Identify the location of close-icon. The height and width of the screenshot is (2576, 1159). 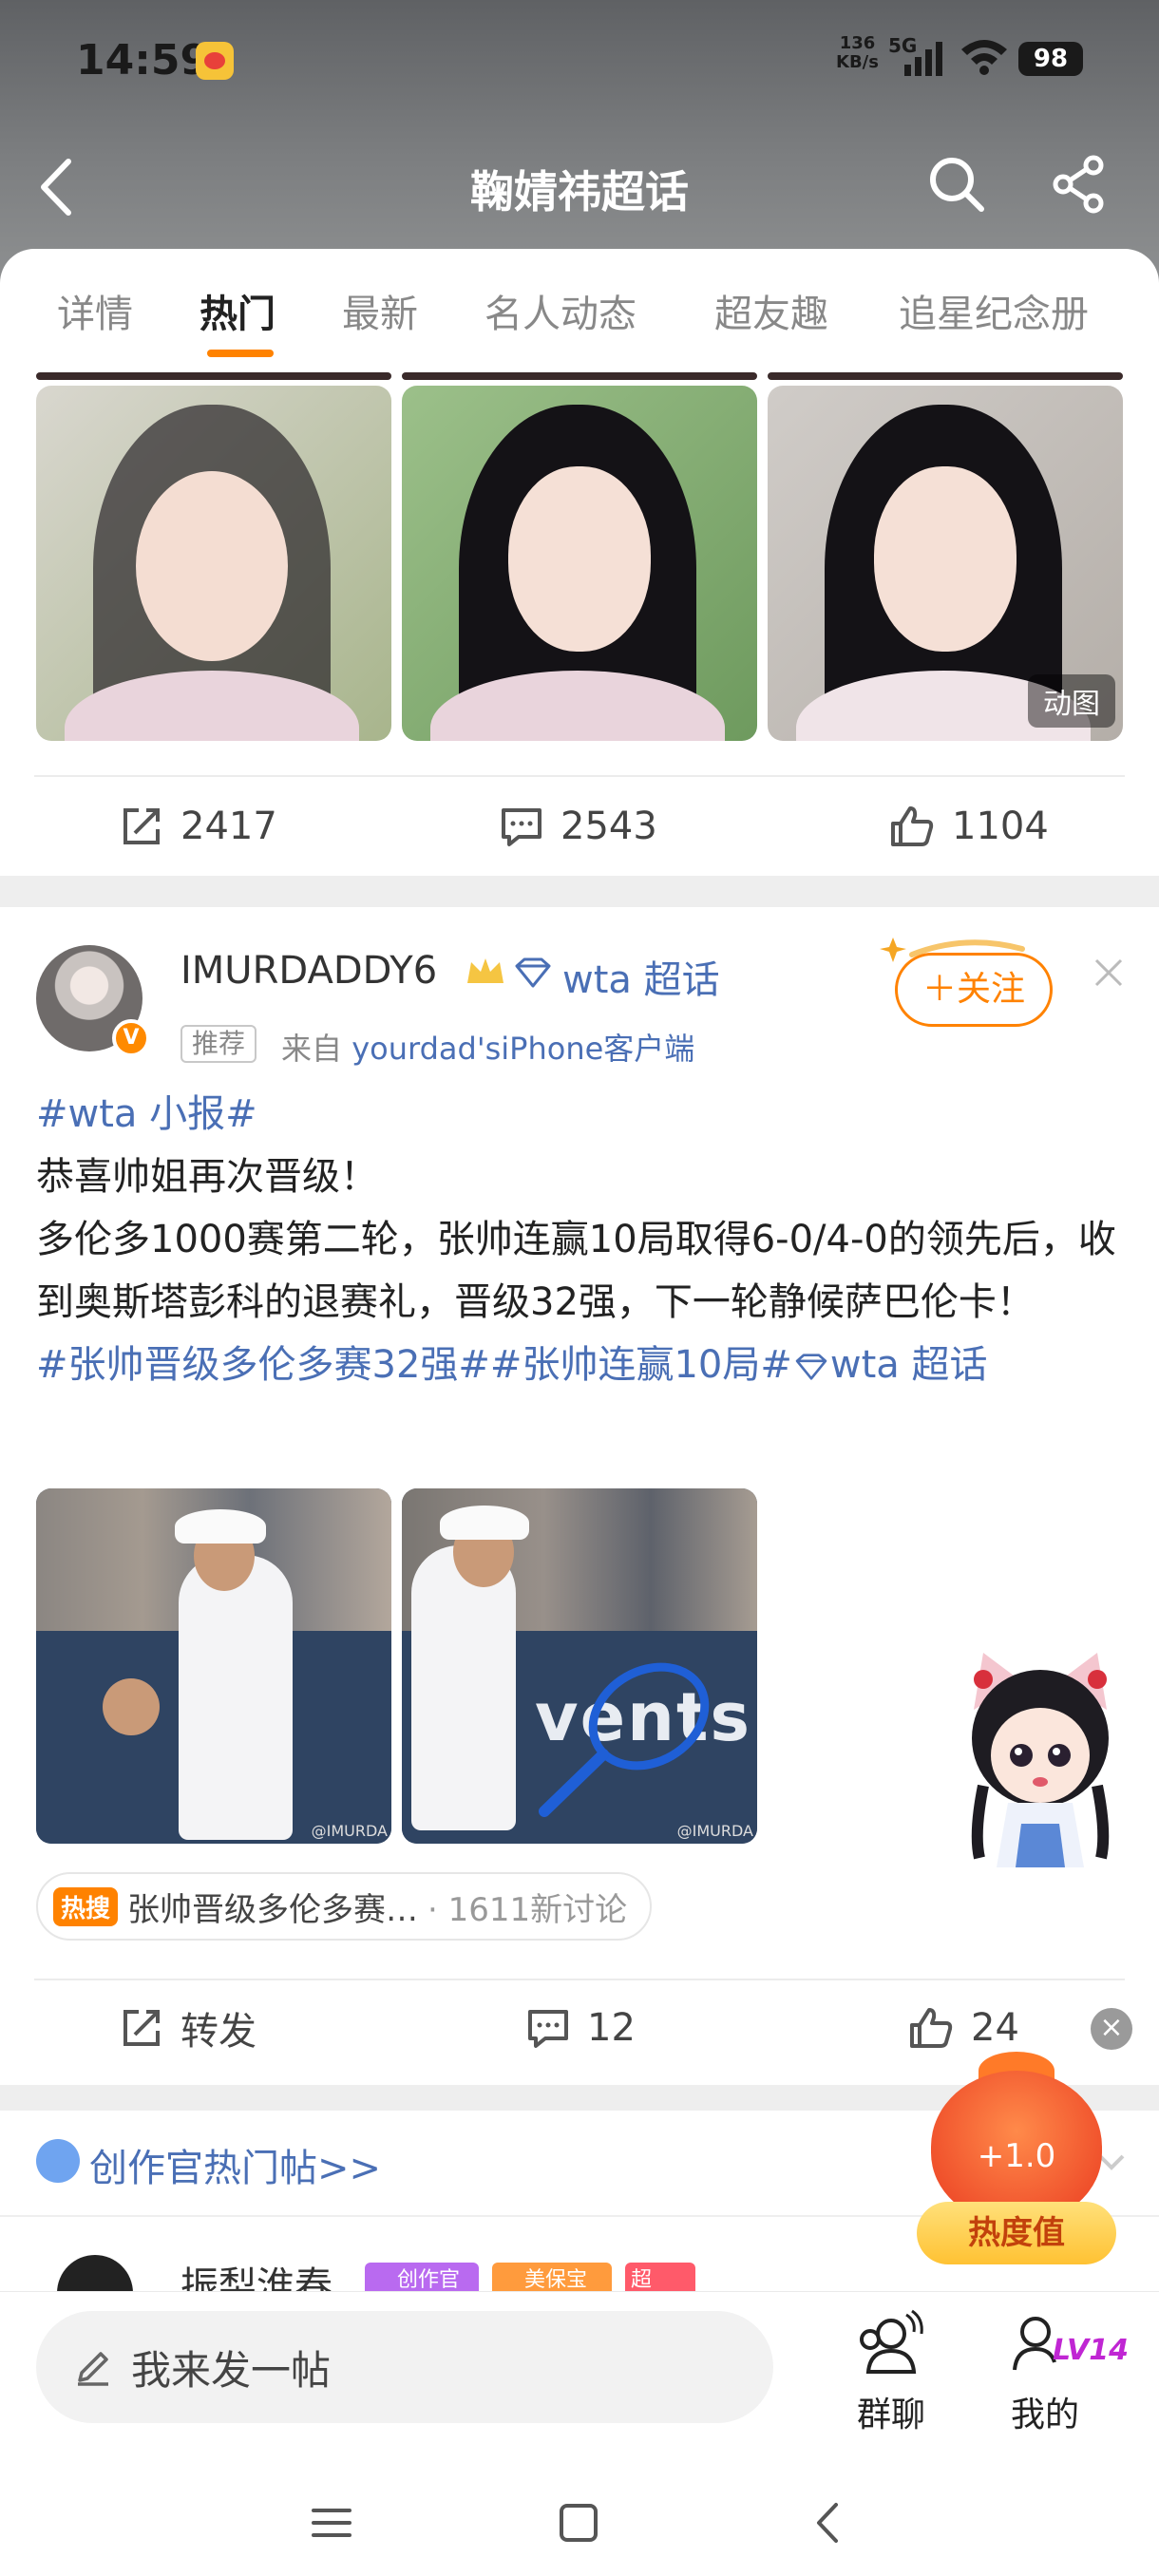
(1108, 973).